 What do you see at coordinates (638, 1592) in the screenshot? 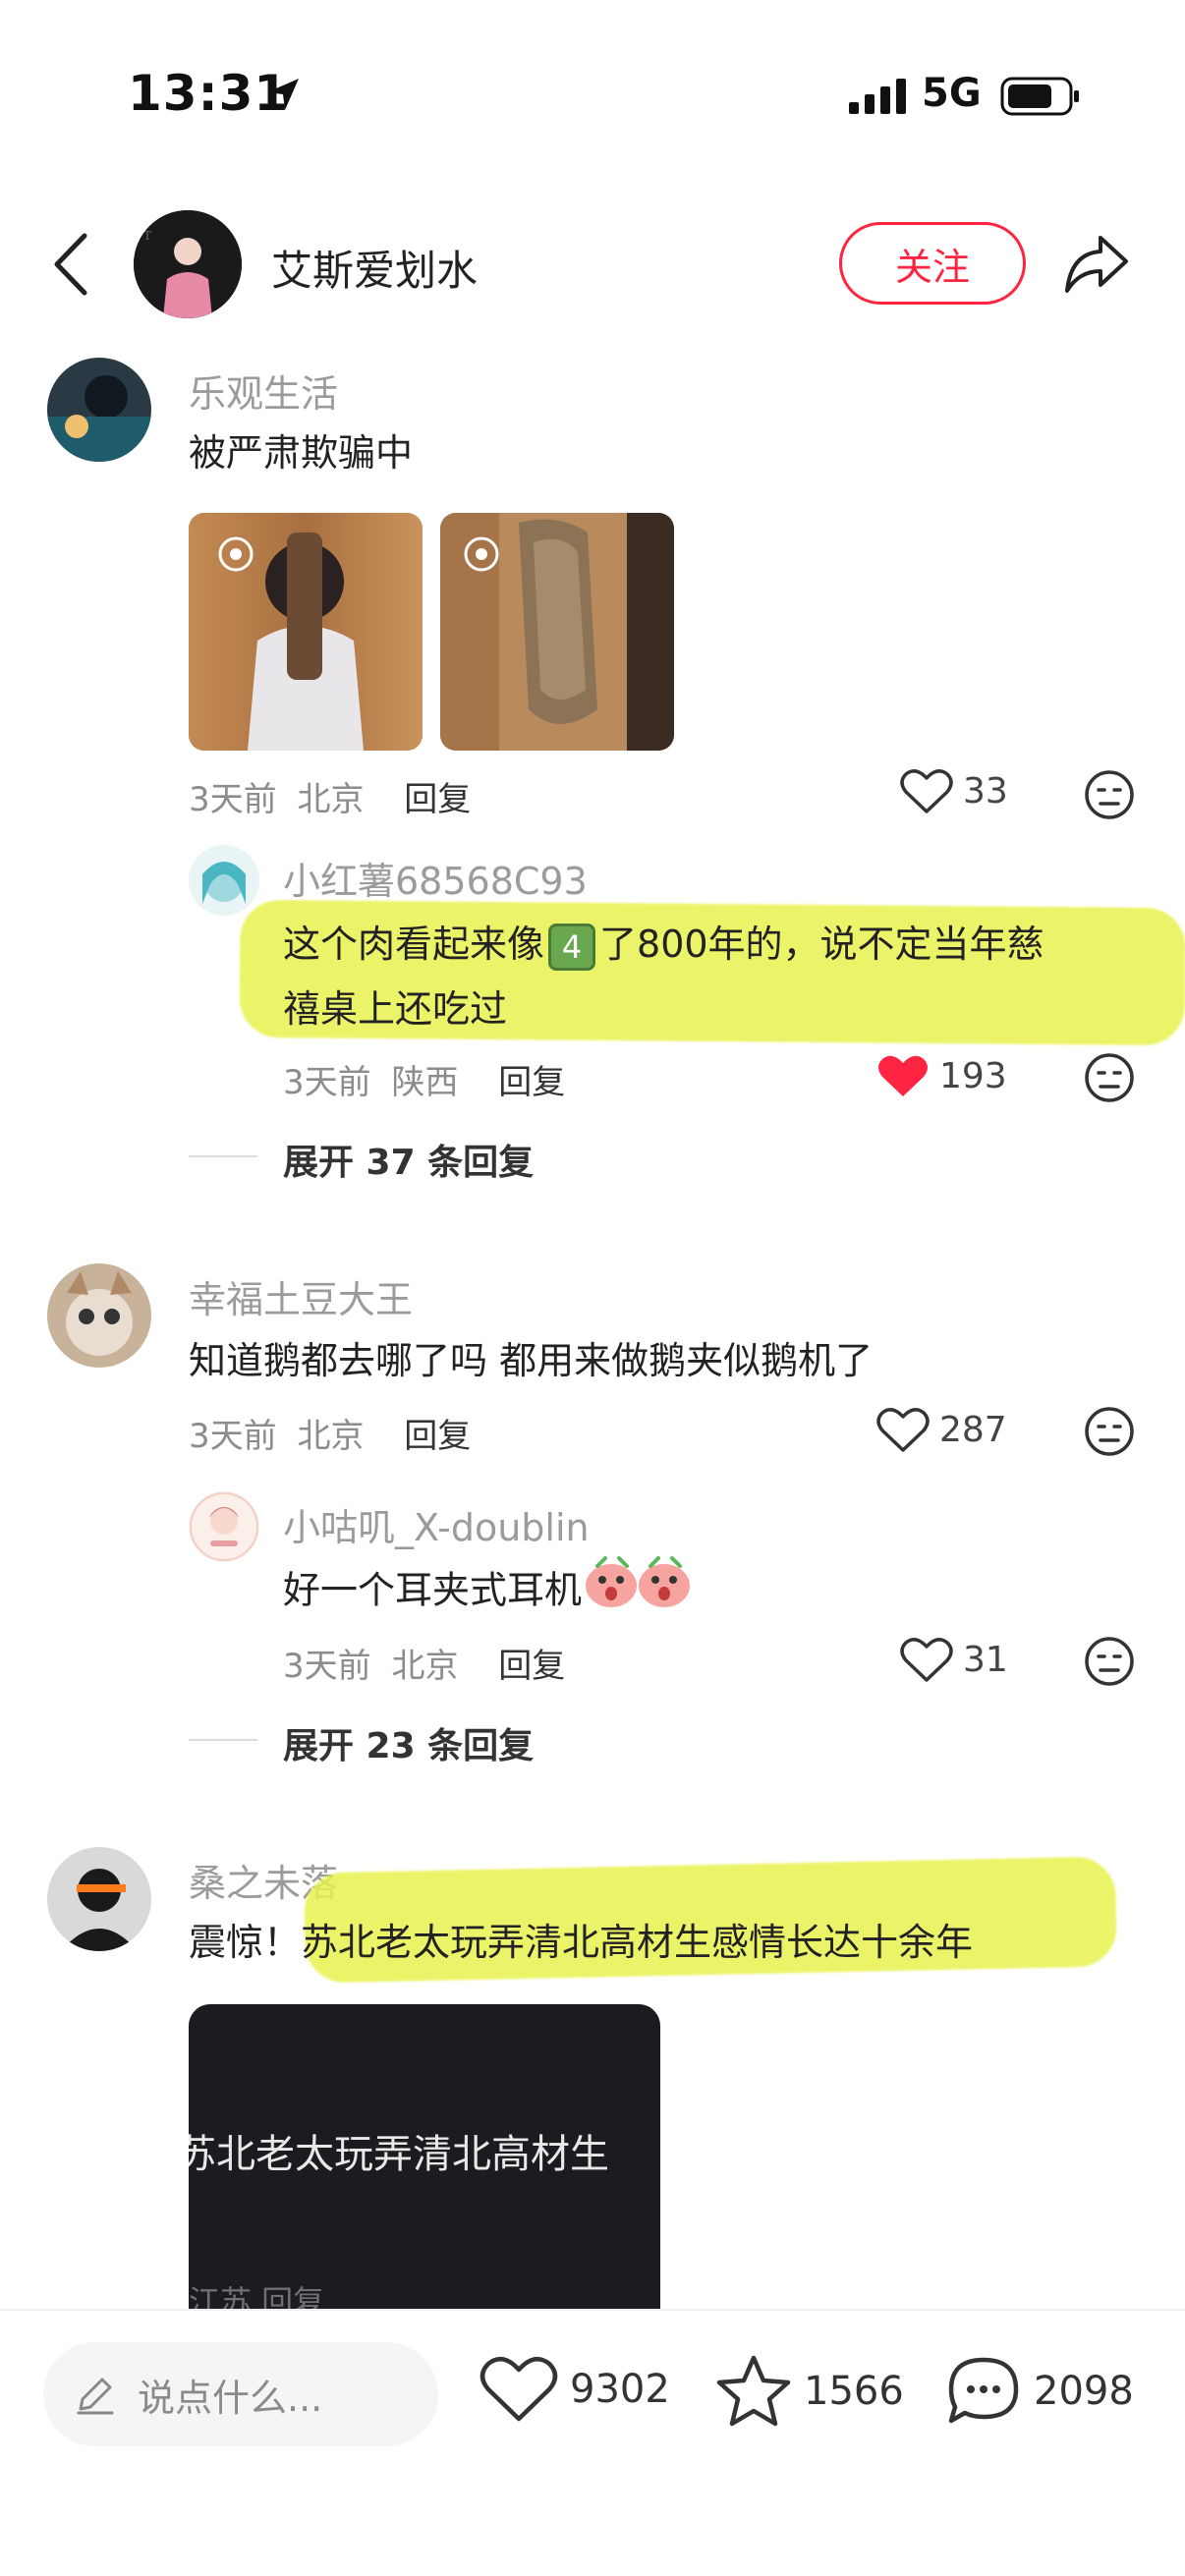
I see `shocked-face-emoji-icon` at bounding box center [638, 1592].